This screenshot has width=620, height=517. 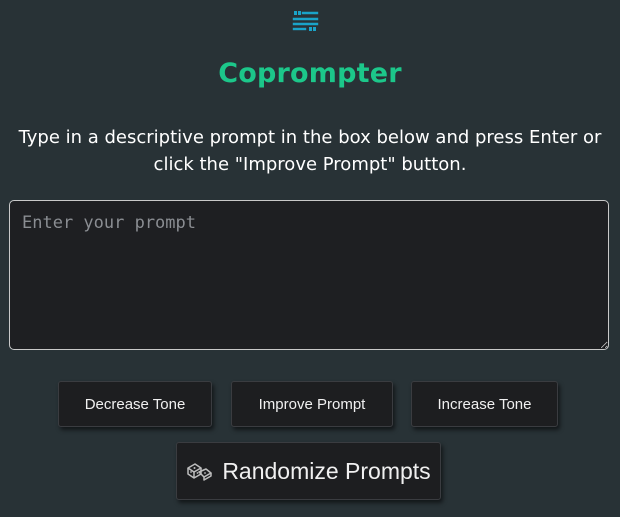 I want to click on decrease-tone-button: Decrease Tone, so click(x=135, y=404).